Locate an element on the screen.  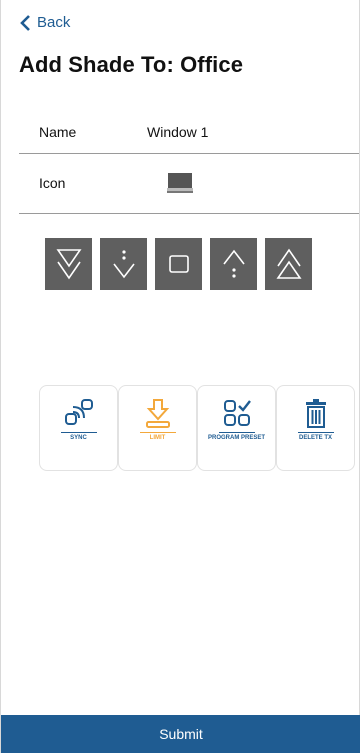
step-down-button is located at coordinates (123, 264).